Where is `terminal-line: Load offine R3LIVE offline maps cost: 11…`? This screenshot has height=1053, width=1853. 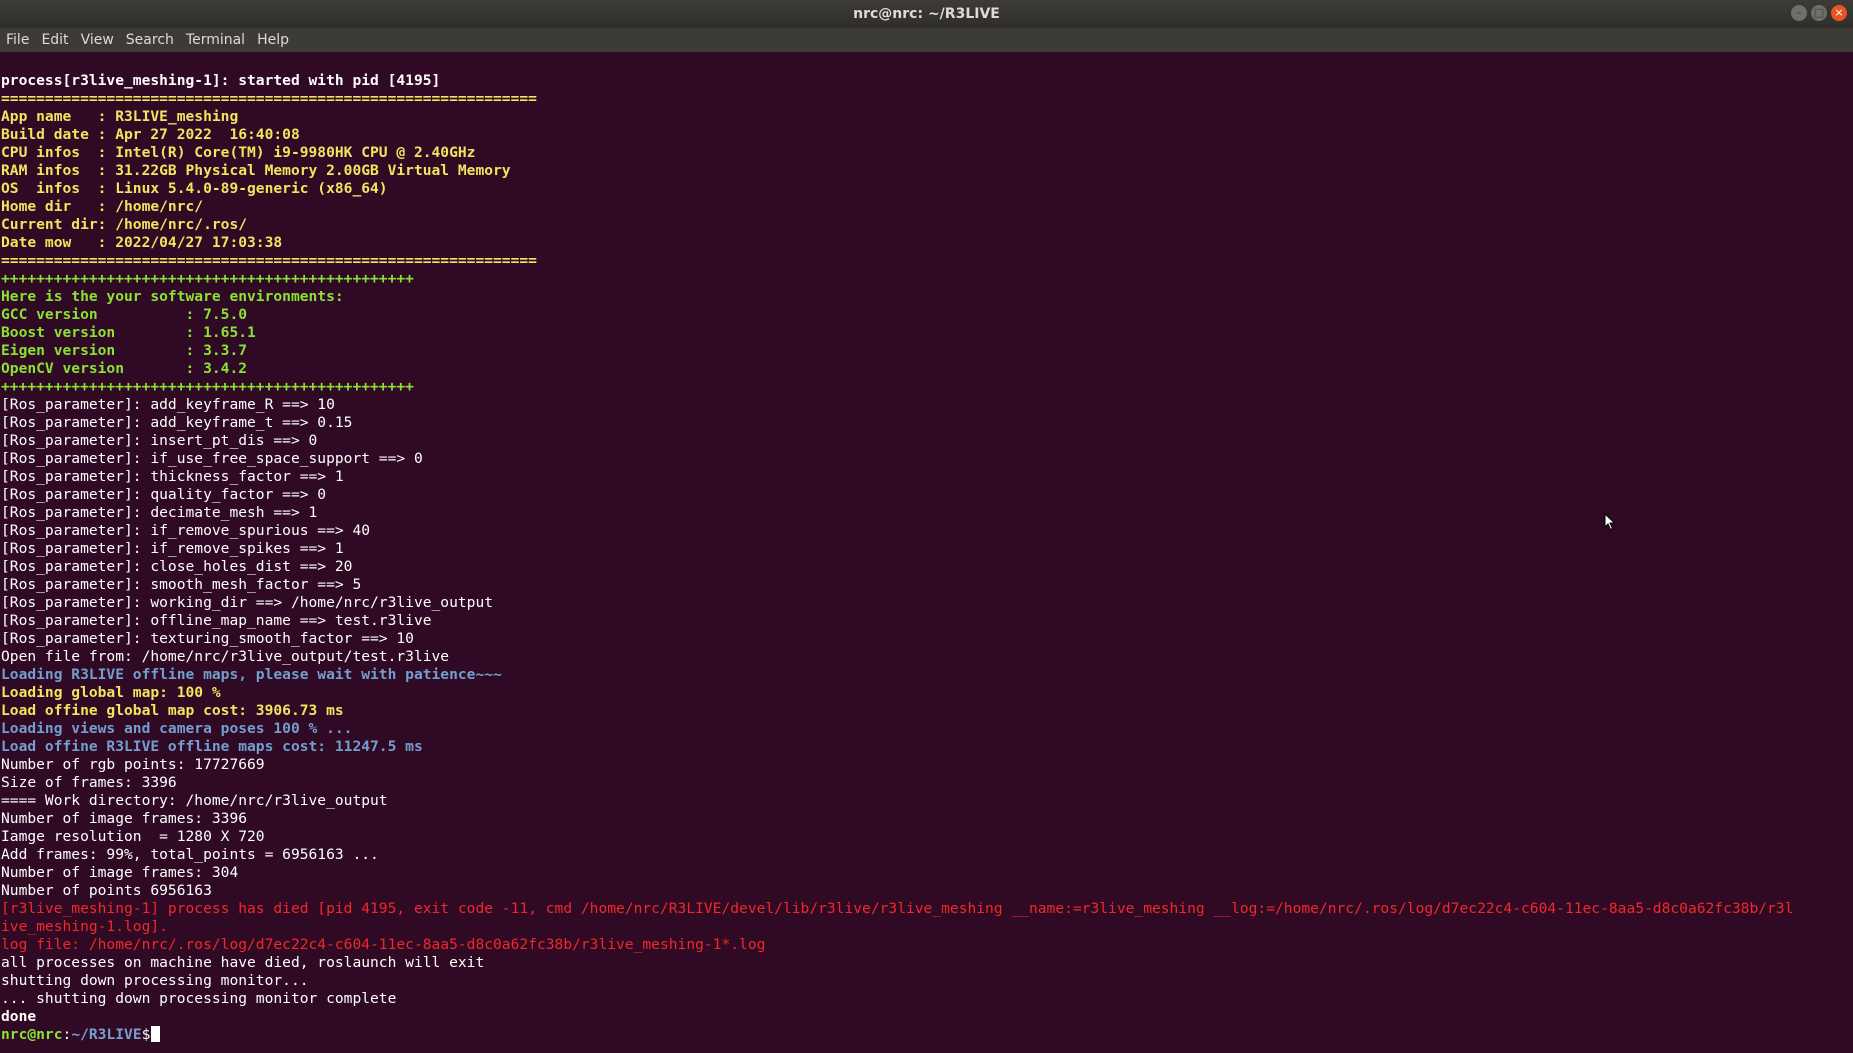
terminal-line: Load offine R3LIVE offline maps cost: 11… is located at coordinates (212, 746).